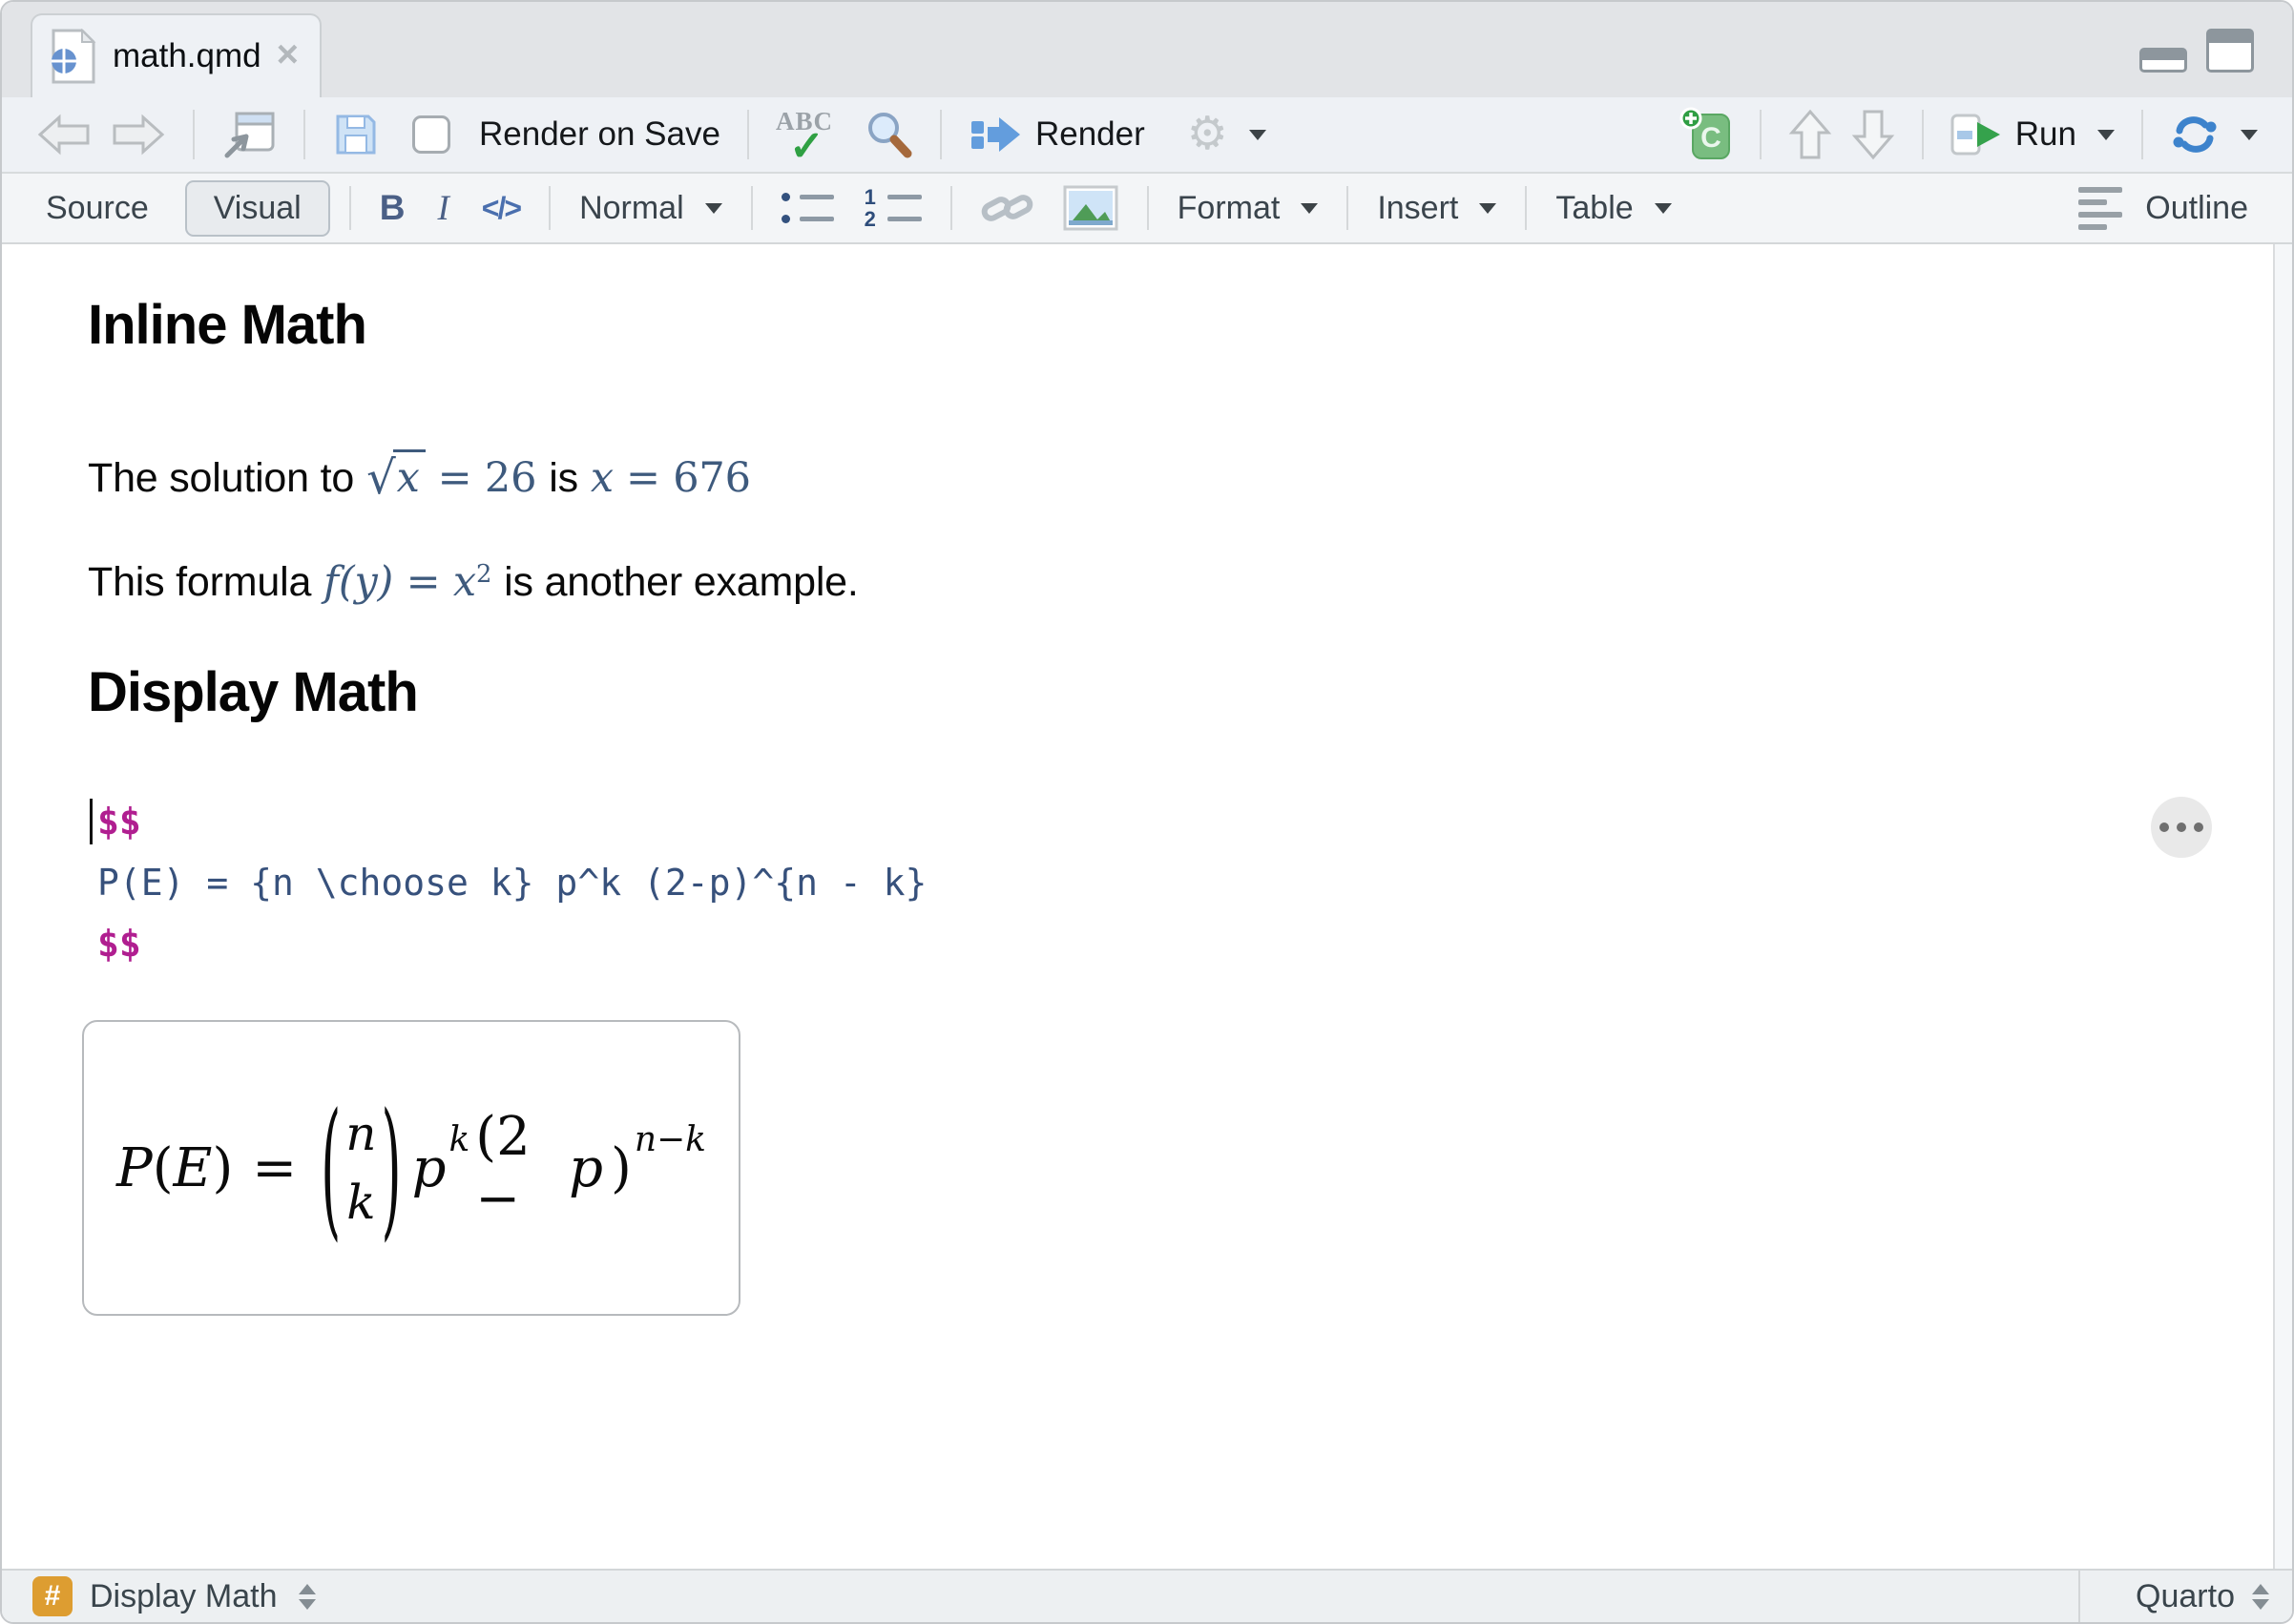  I want to click on paragraph-inline-math-2: This formula f(y) = x2 is another example., so click(1190, 582).